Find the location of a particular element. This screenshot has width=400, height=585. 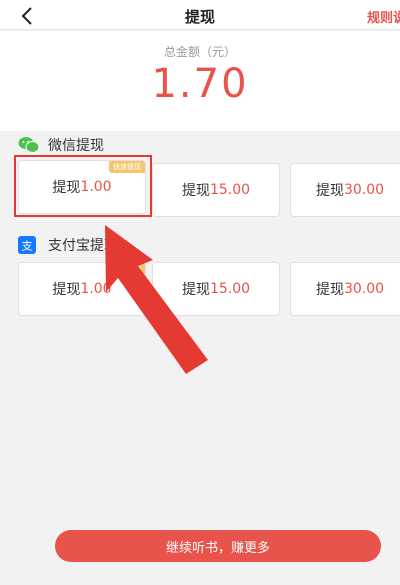

svg-text: 支 is located at coordinates (27, 246).